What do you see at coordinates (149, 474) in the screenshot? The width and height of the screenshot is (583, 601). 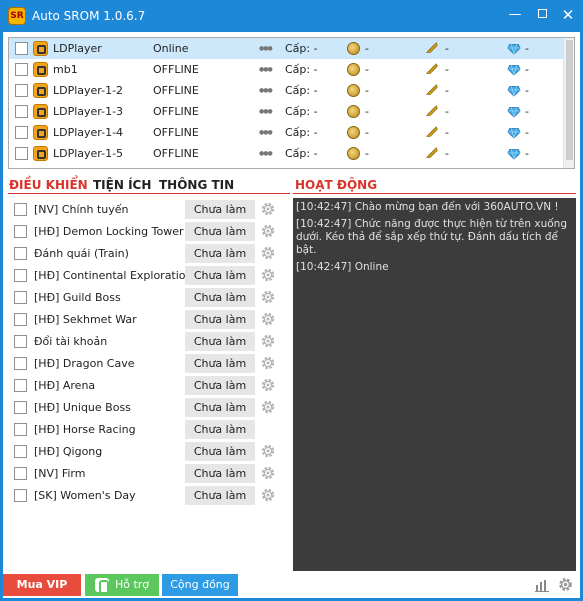 I see `task-row: [NV] Firm Chưa làm` at bounding box center [149, 474].